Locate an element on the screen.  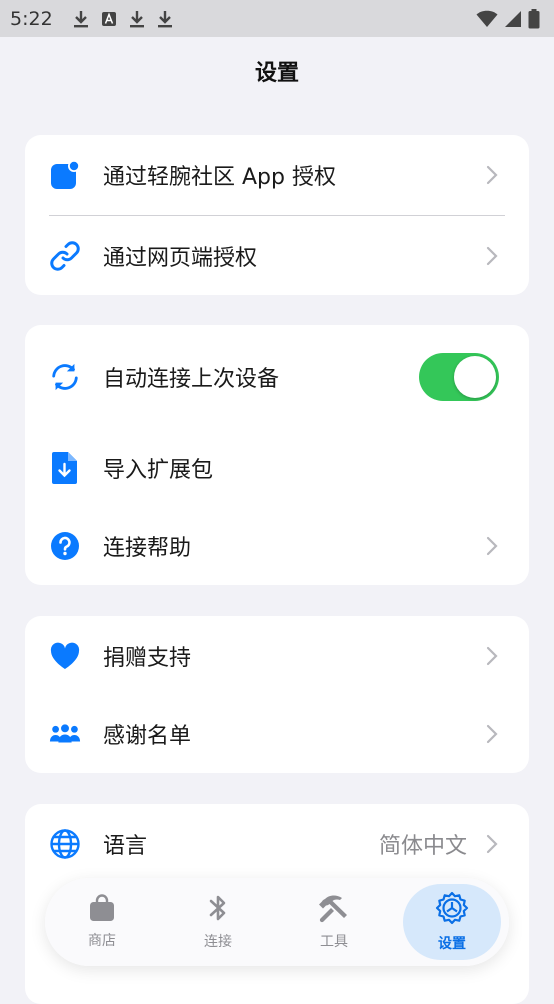
tab-tools: 工具 is located at coordinates (334, 922).